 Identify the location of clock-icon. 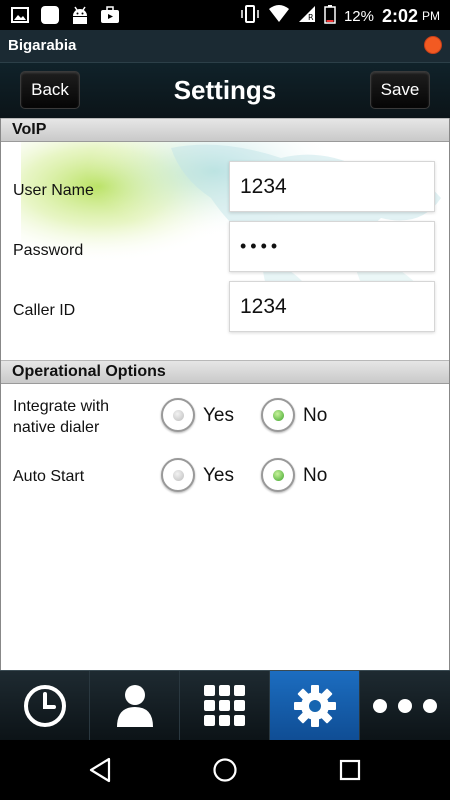
(44, 706).